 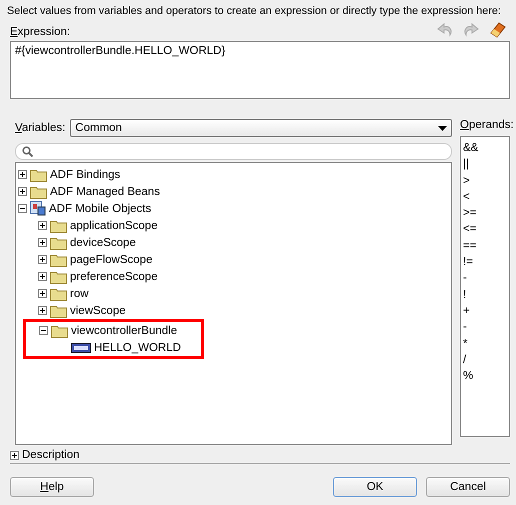 What do you see at coordinates (40, 128) in the screenshot?
I see `variables-label: Variables:` at bounding box center [40, 128].